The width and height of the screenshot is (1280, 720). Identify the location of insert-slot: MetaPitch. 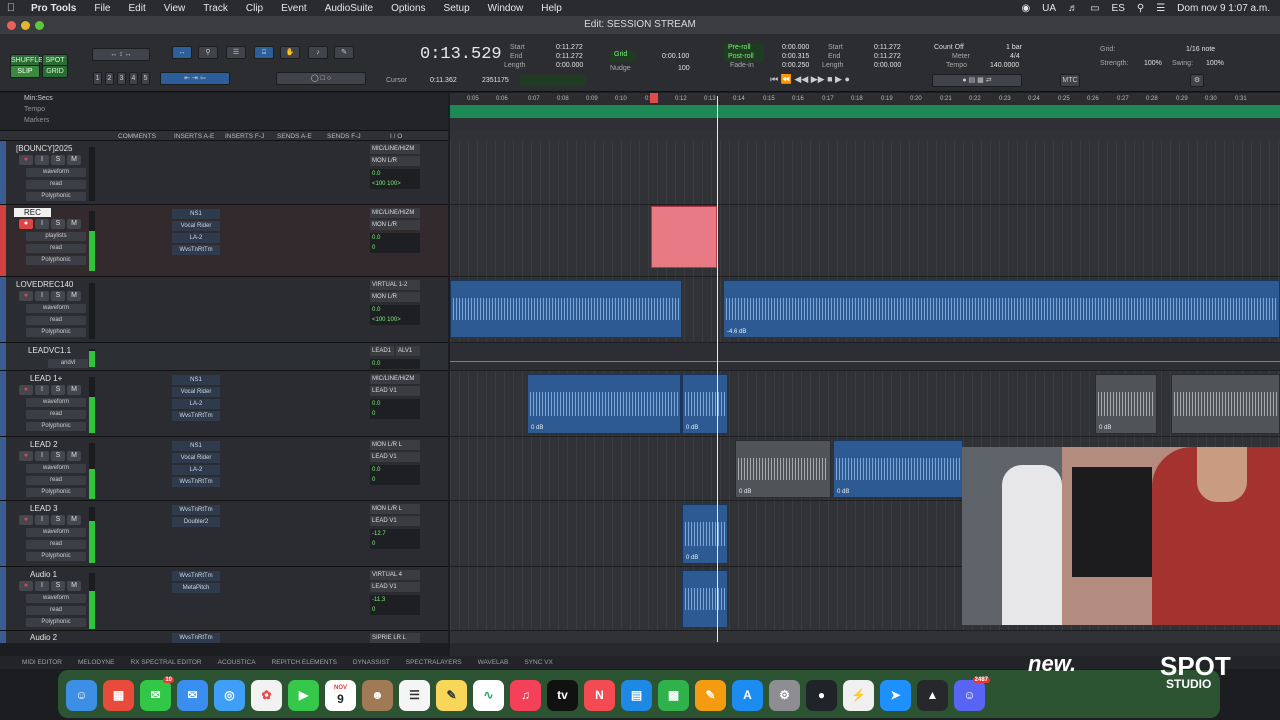
(196, 588).